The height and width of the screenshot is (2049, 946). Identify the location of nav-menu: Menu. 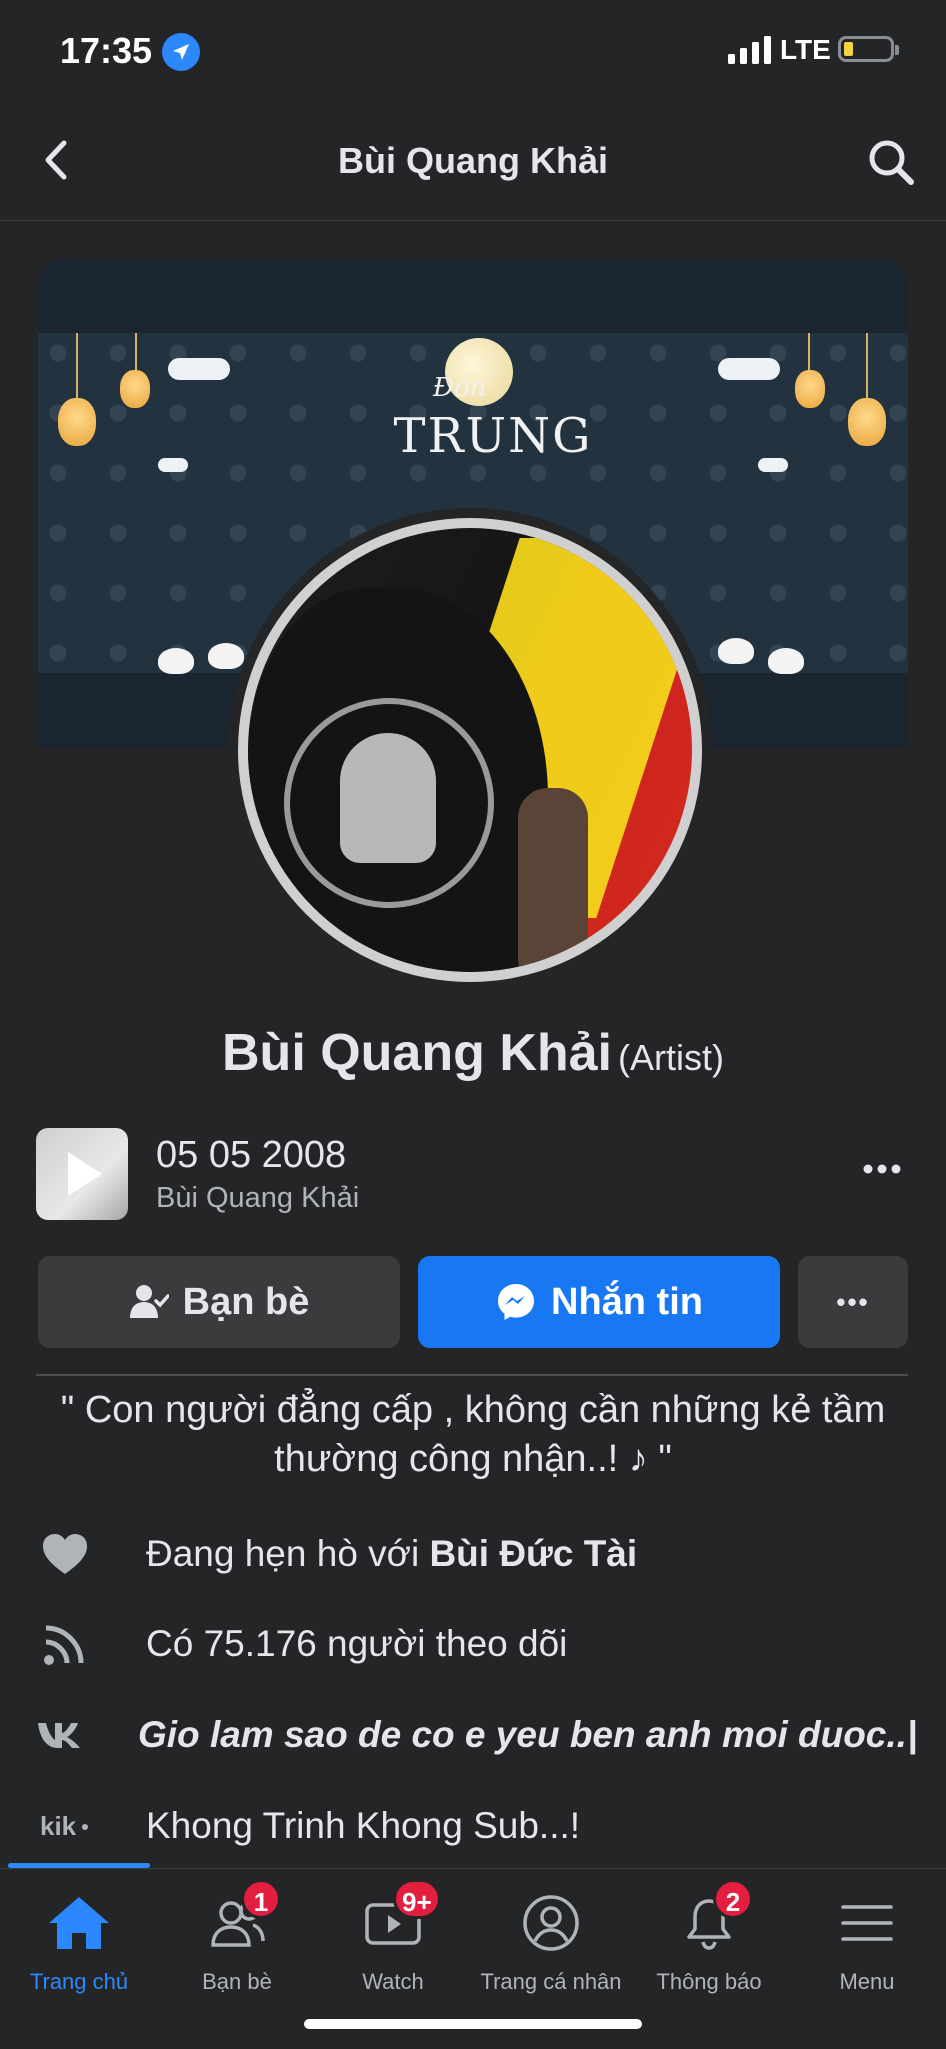
(867, 1947).